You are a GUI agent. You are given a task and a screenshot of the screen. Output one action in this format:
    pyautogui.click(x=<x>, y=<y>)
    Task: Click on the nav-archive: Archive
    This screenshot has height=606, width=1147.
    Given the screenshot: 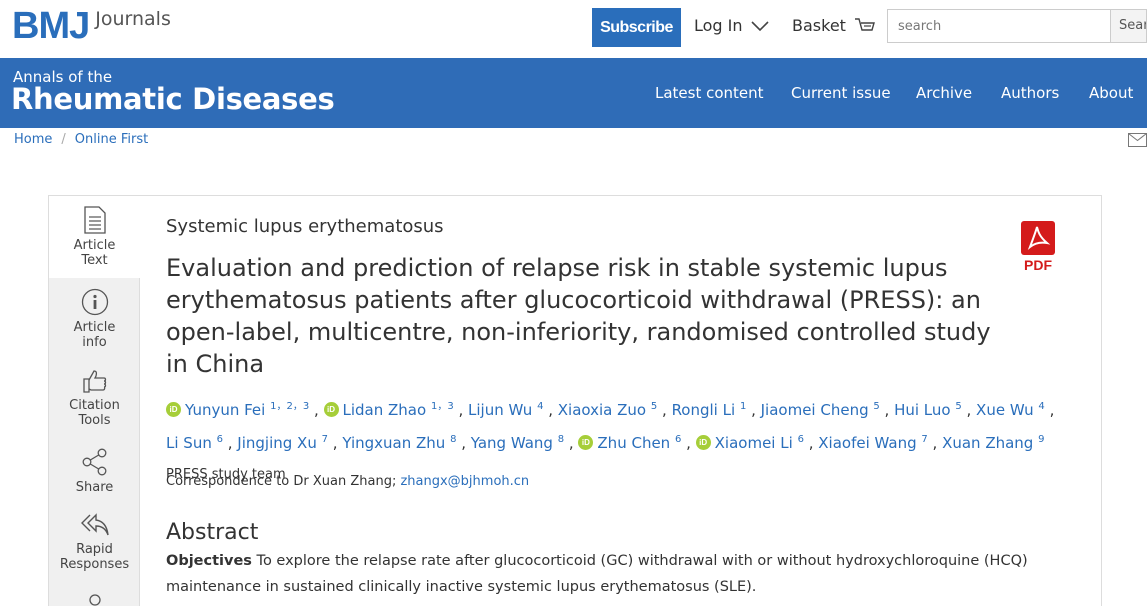 What is the action you would take?
    pyautogui.click(x=944, y=93)
    